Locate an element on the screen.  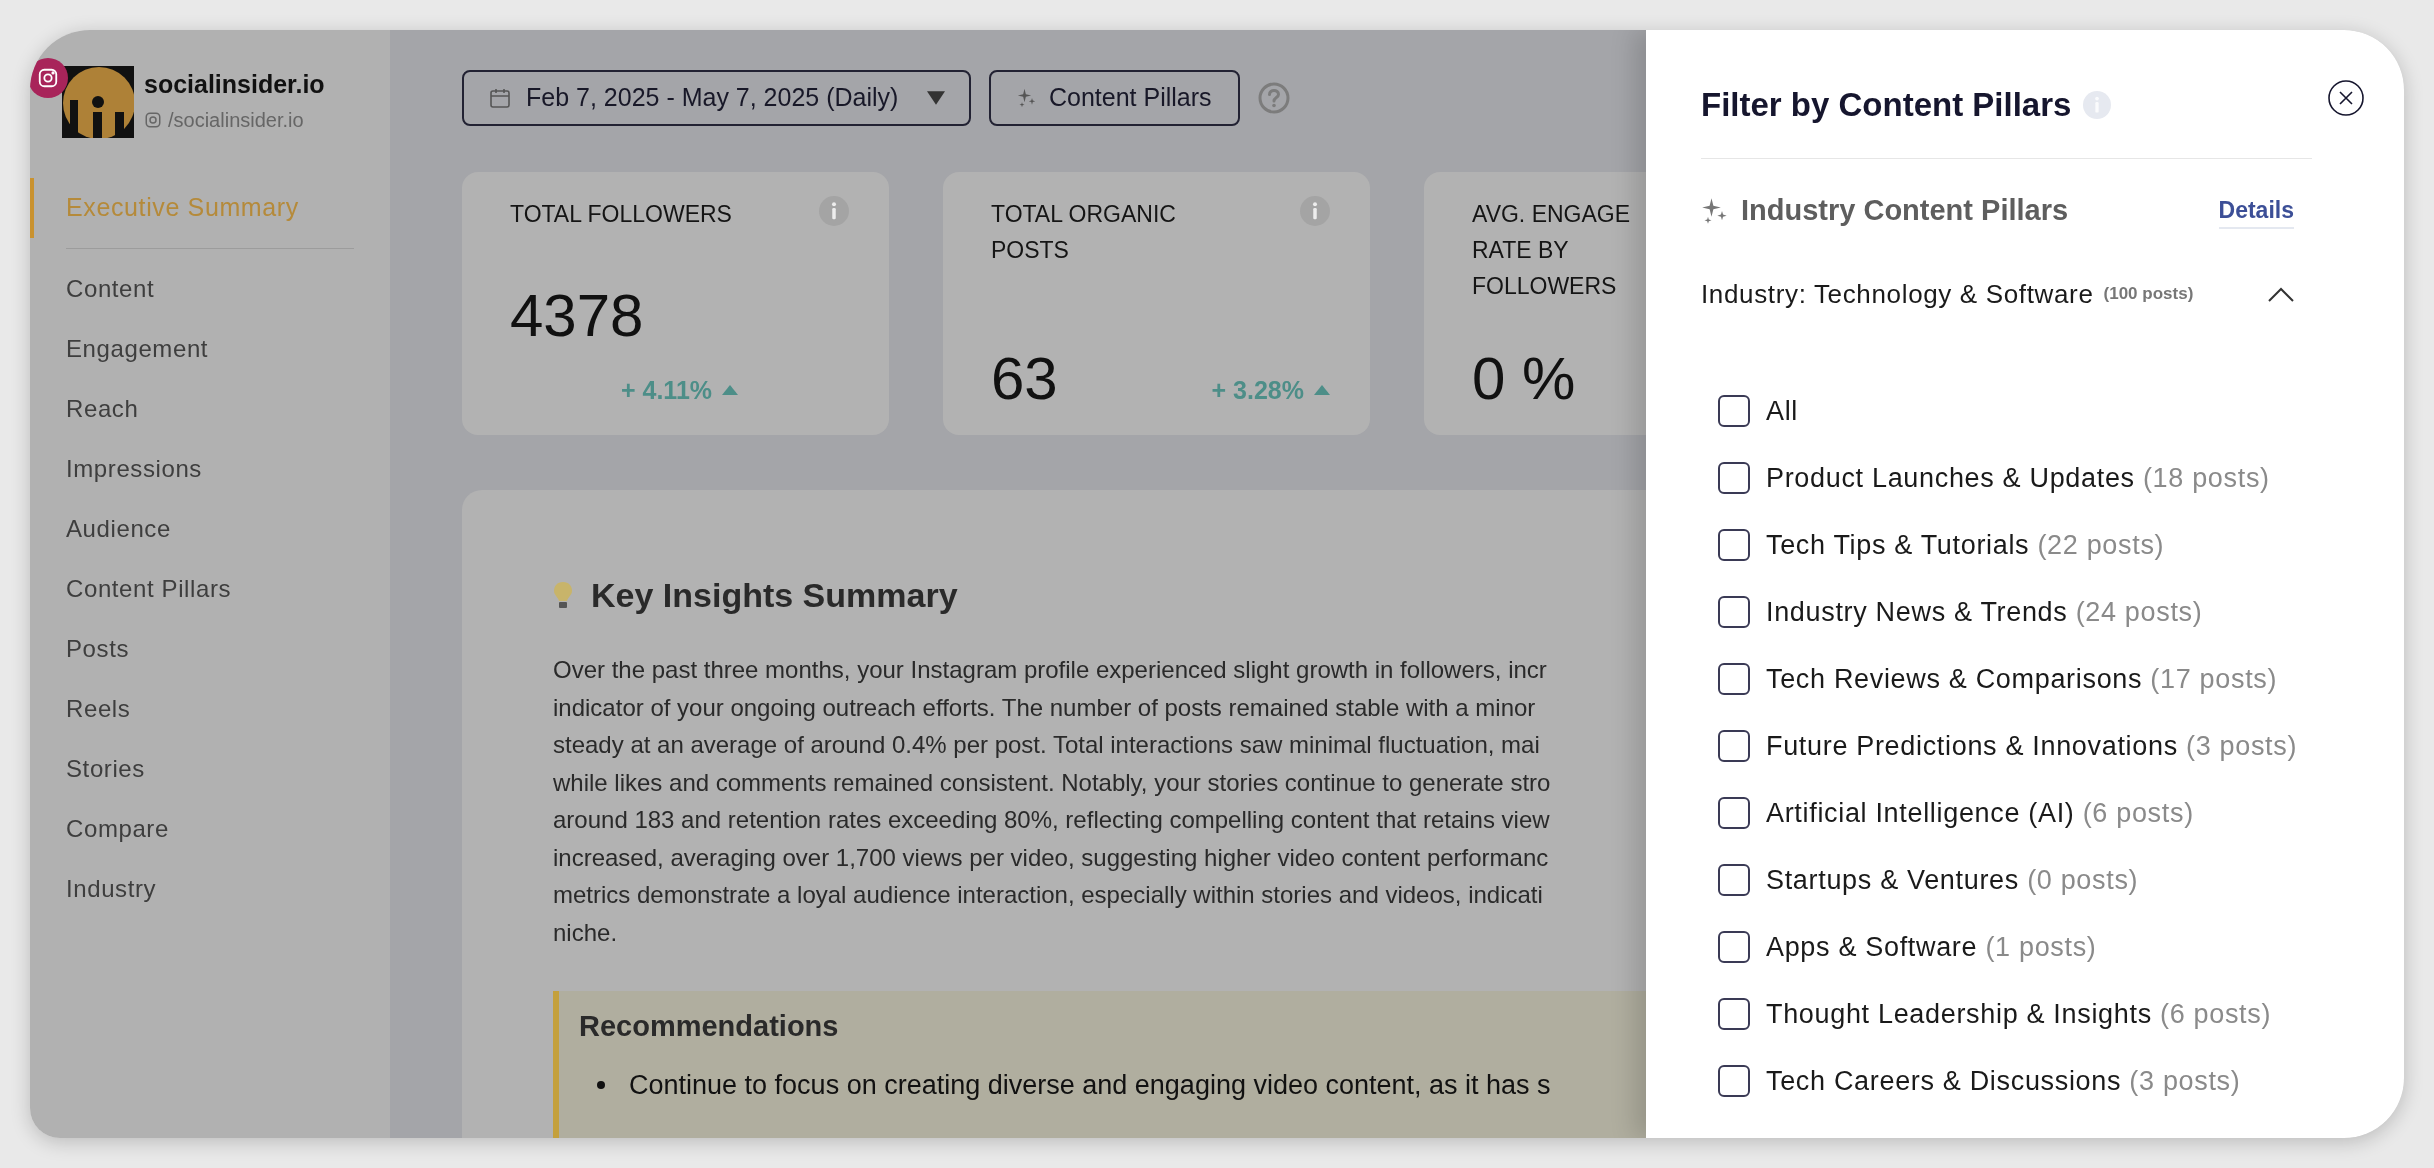
lightbulb-icon is located at coordinates (563, 595).